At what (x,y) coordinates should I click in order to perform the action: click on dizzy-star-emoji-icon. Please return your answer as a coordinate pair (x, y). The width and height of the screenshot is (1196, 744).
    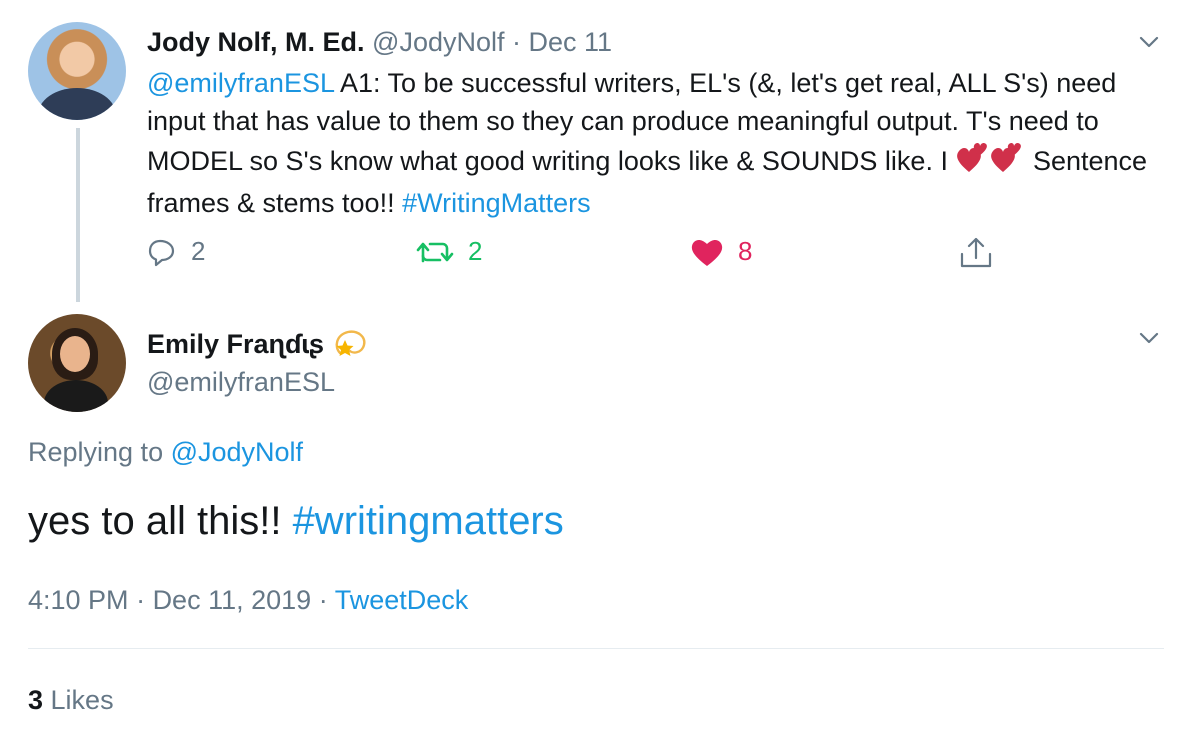
    Looking at the image, I should click on (350, 343).